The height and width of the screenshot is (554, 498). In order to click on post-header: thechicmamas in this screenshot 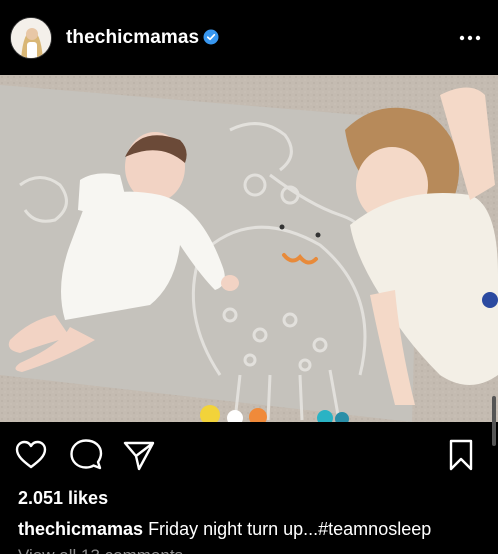, I will do `click(249, 37)`.